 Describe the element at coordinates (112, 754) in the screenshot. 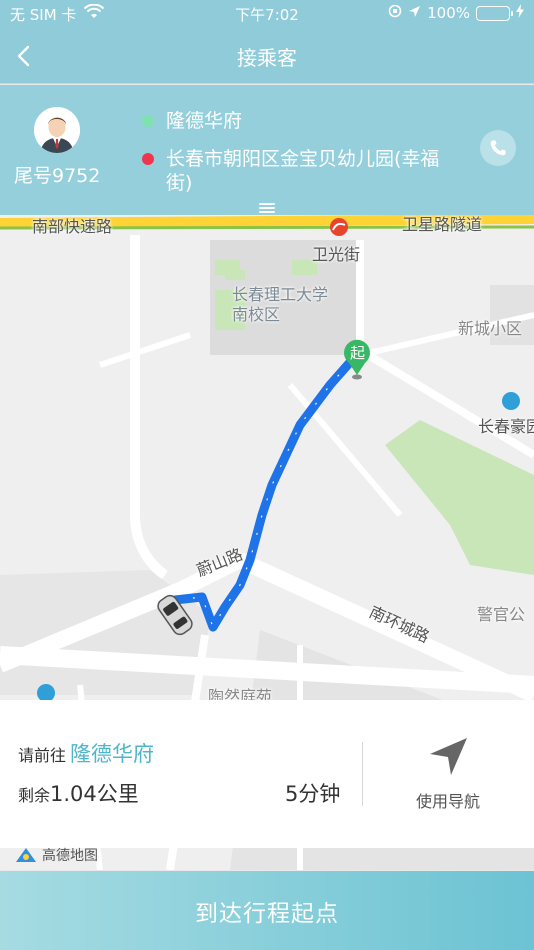

I see `goto-destination: 隆德华府` at that location.